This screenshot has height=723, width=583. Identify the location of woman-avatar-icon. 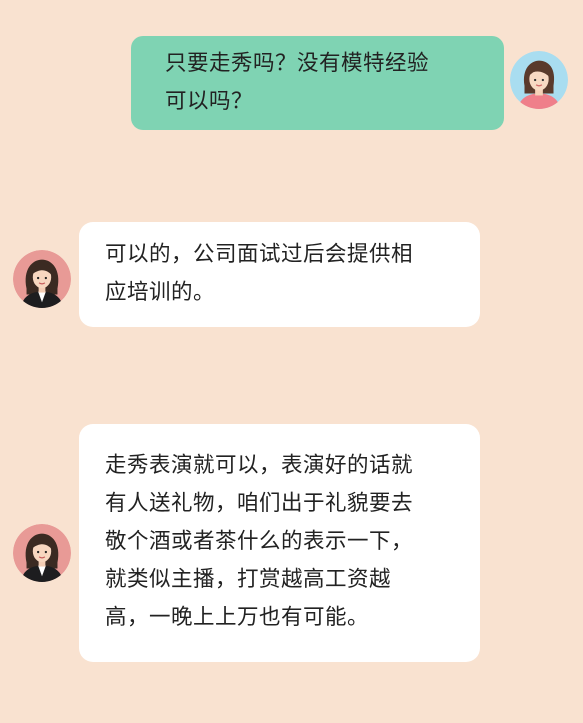
(539, 80).